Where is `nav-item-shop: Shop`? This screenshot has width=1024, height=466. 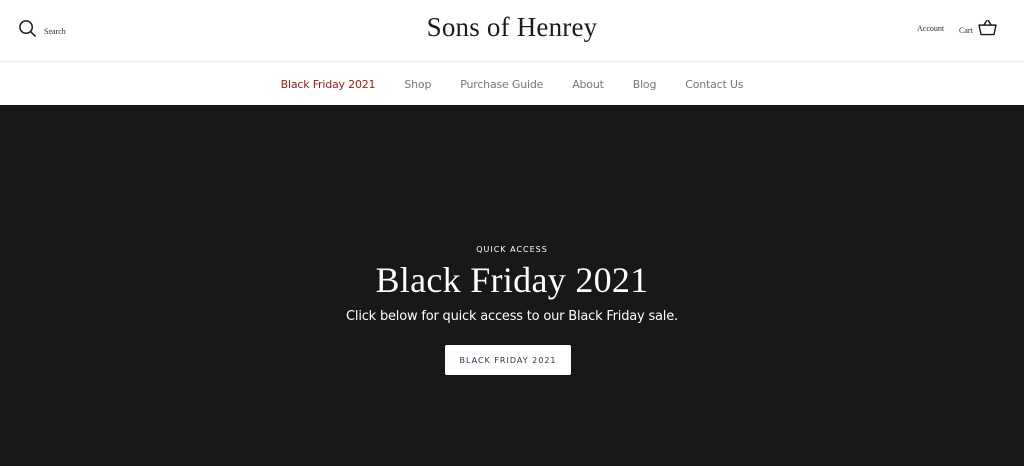
nav-item-shop: Shop is located at coordinates (417, 84).